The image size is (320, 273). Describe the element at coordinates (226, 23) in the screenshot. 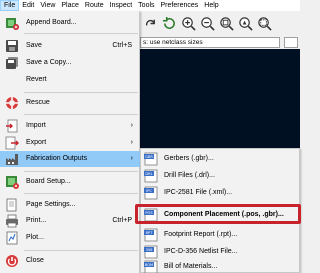

I see `zoom-fit-icon` at that location.